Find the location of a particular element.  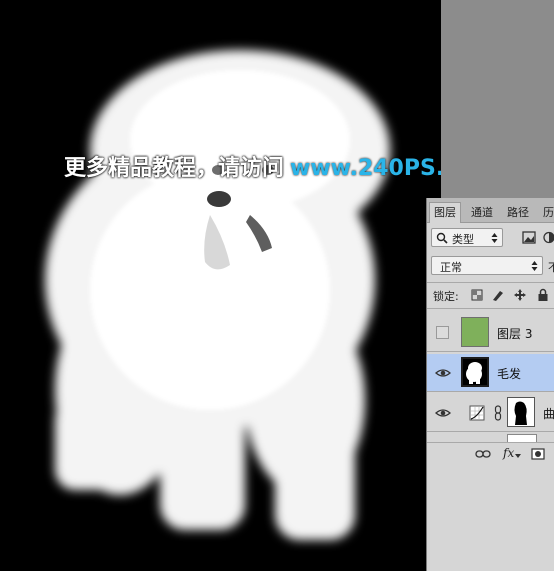

search-icon is located at coordinates (442, 238).